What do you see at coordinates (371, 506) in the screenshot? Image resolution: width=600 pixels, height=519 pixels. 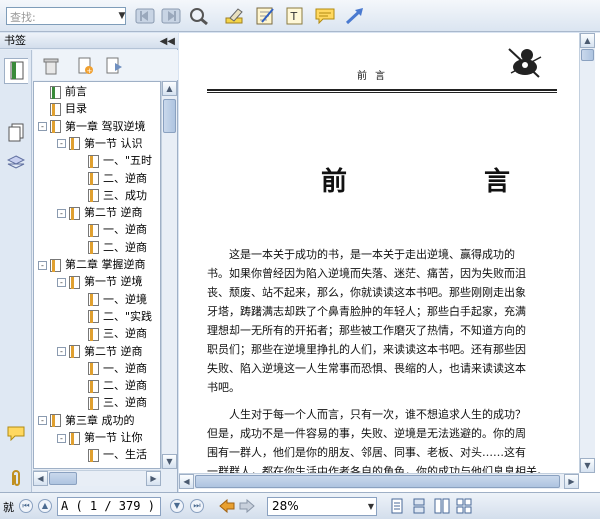 I see `zoom-dropdown-icon: ▼` at bounding box center [371, 506].